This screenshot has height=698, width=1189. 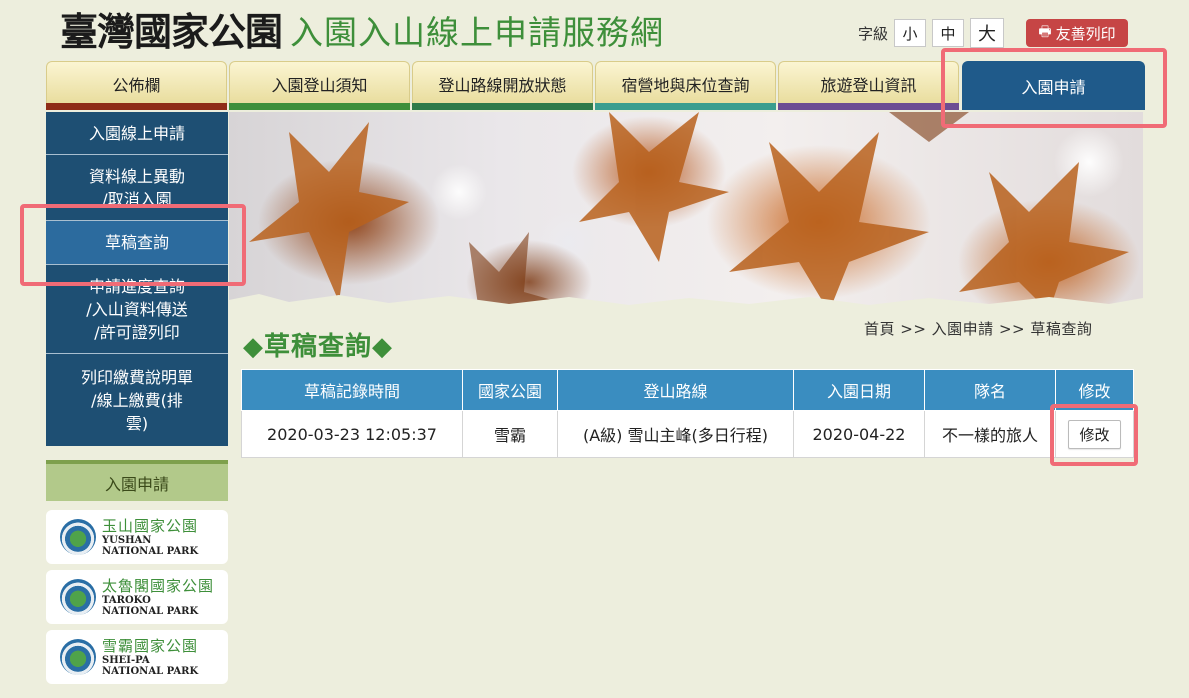 I want to click on sidebar-item-payment: 列印繳費說明單 /線上繳費(排 雲), so click(x=137, y=400).